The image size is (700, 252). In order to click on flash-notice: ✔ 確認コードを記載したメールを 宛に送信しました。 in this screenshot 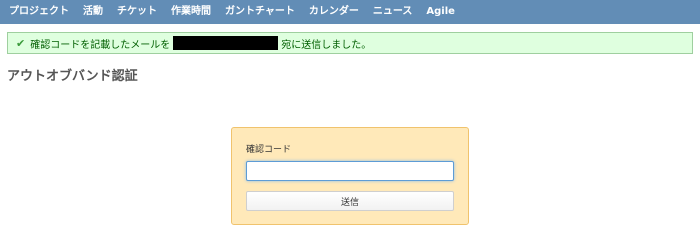, I will do `click(350, 43)`.